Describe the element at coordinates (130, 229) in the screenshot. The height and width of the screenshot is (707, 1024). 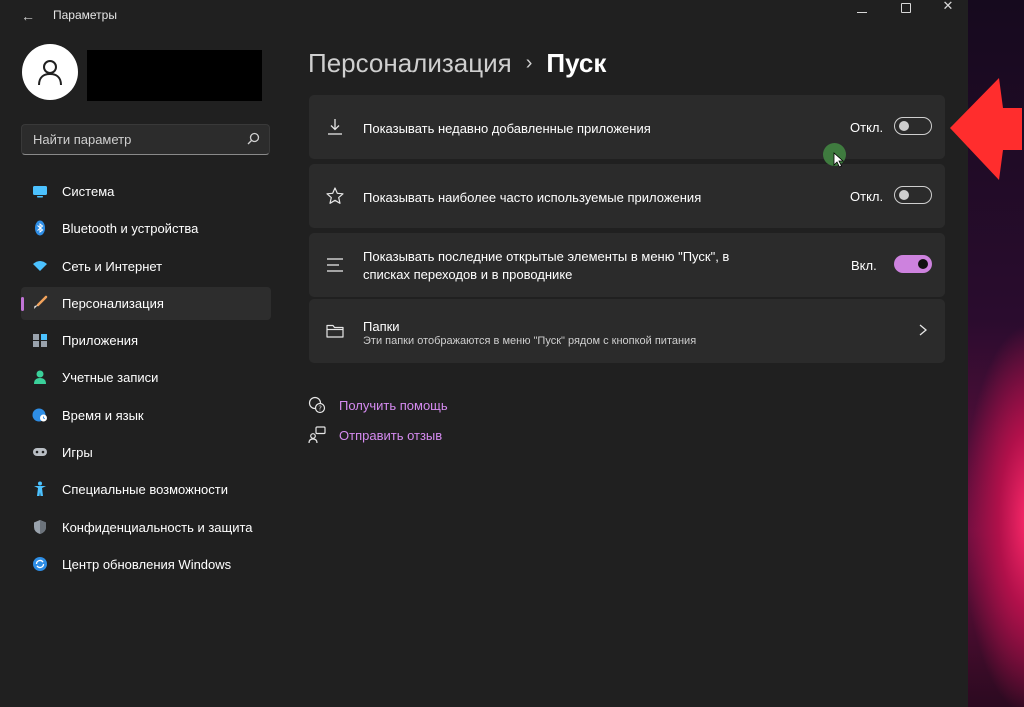
I see `sidebar-item-label: Bluetooth и устройства` at that location.